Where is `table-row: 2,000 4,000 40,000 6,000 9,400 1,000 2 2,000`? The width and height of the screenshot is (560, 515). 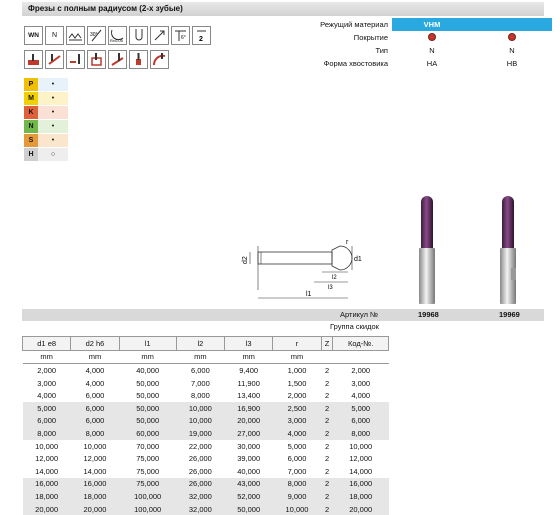 table-row: 2,000 4,000 40,000 6,000 9,400 1,000 2 2,000 is located at coordinates (206, 370).